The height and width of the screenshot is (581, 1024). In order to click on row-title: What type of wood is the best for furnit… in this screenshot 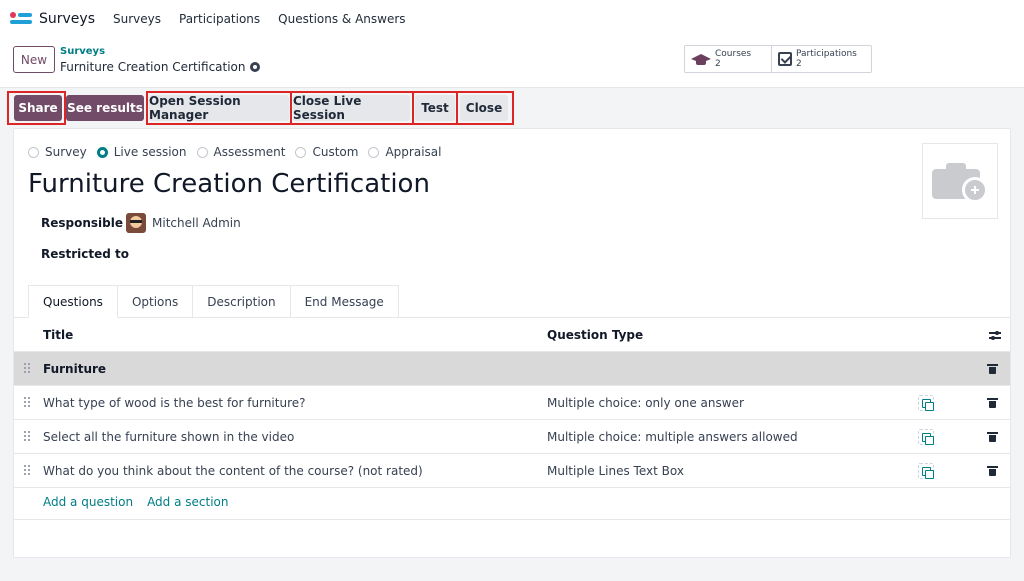, I will do `click(174, 402)`.